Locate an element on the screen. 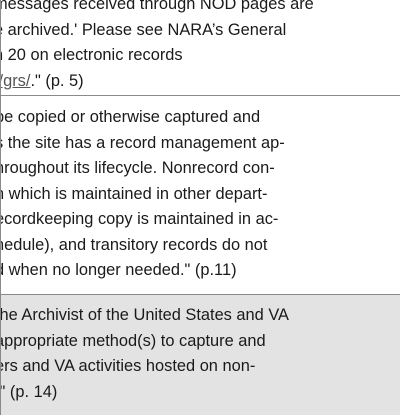  text-line: n 20 on electronic records is located at coordinates (91, 55).